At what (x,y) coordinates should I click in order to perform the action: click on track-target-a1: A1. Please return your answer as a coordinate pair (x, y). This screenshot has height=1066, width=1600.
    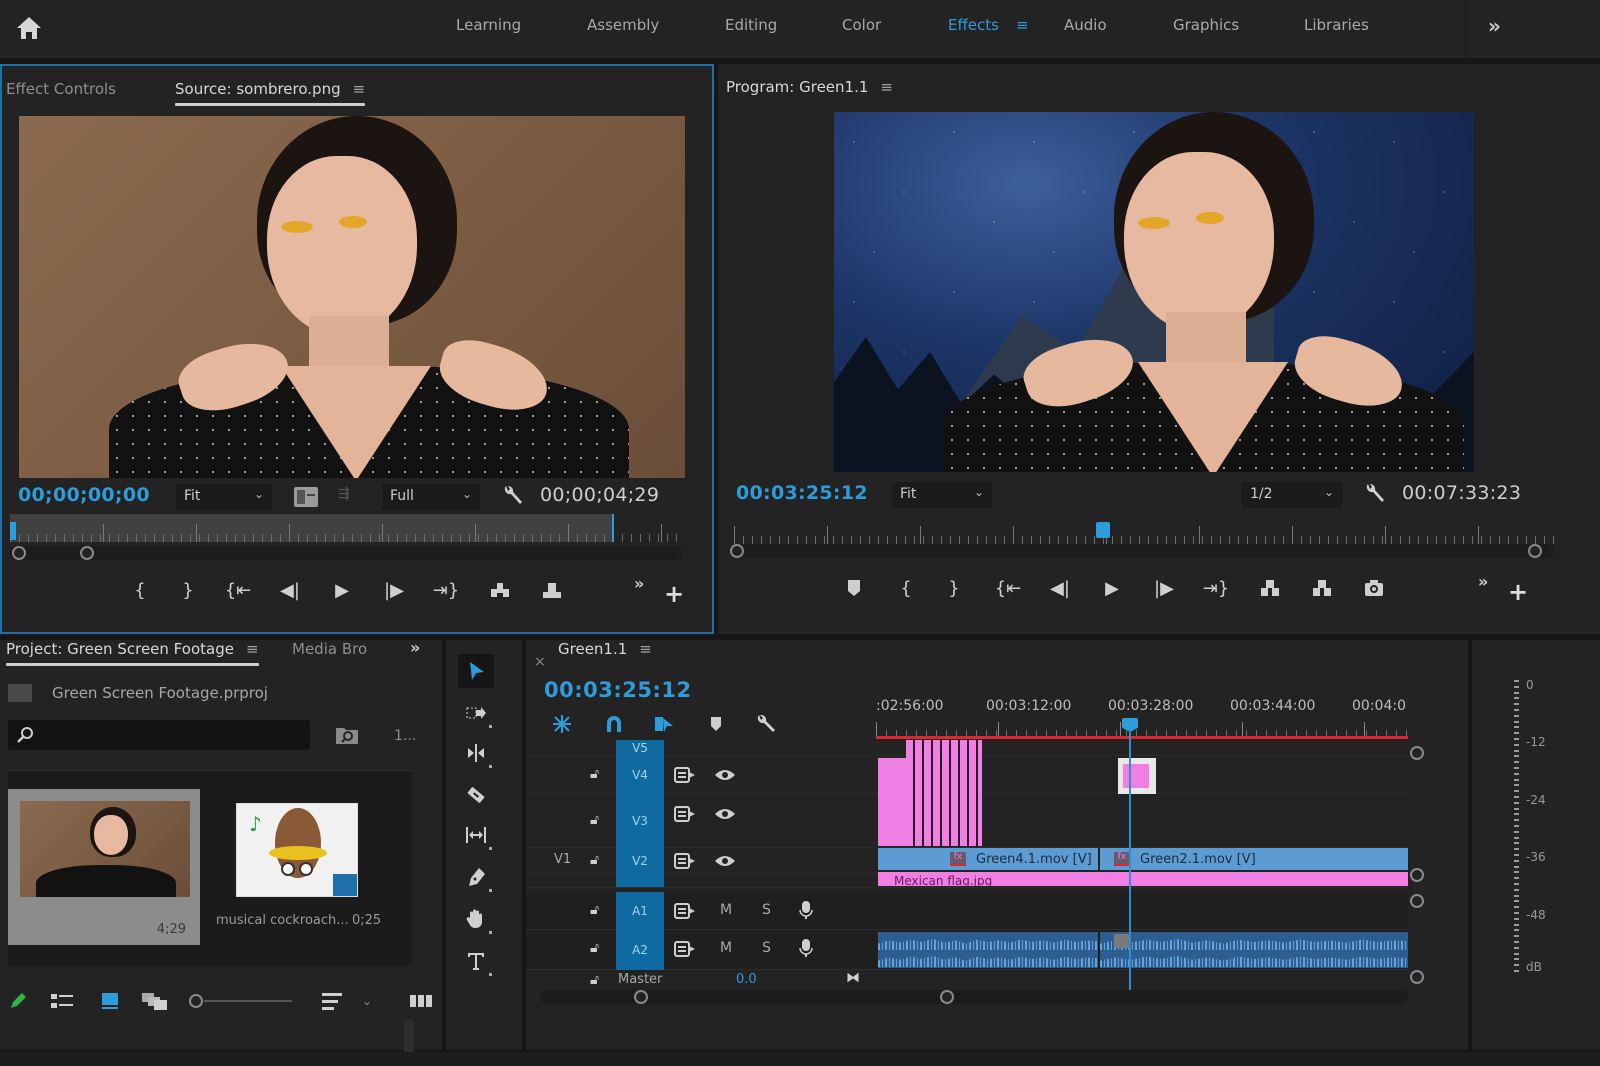
    Looking at the image, I should click on (640, 911).